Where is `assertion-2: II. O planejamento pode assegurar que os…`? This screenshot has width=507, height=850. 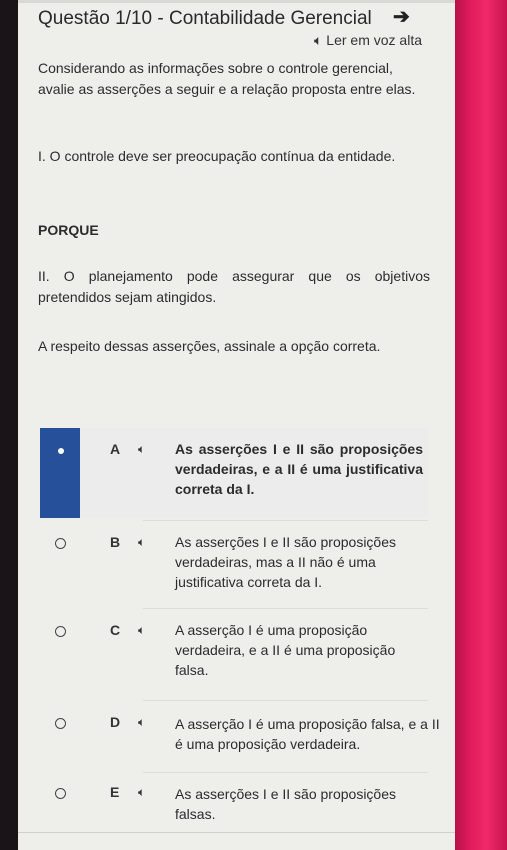
assertion-2: II. O planejamento pode assegurar que os… is located at coordinates (234, 286).